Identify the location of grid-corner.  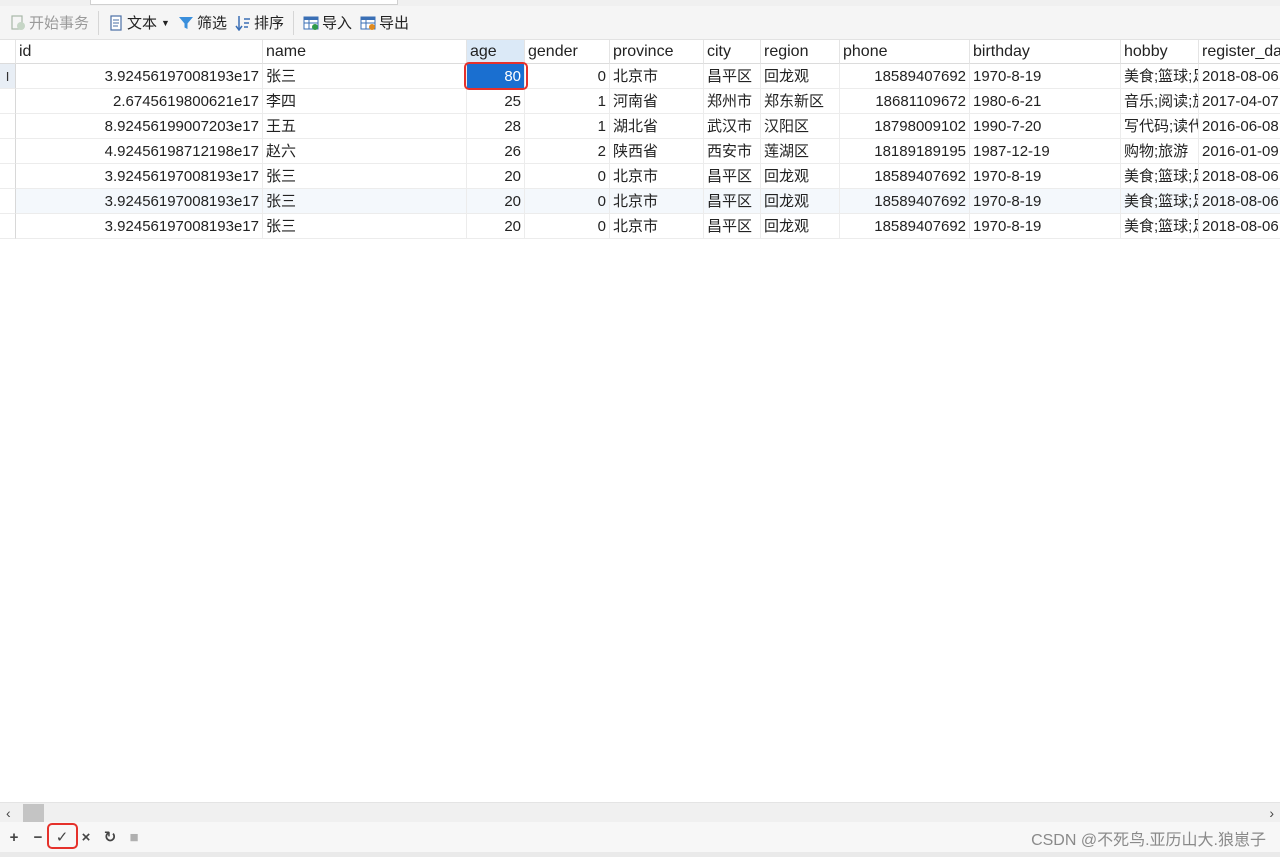
(8, 52).